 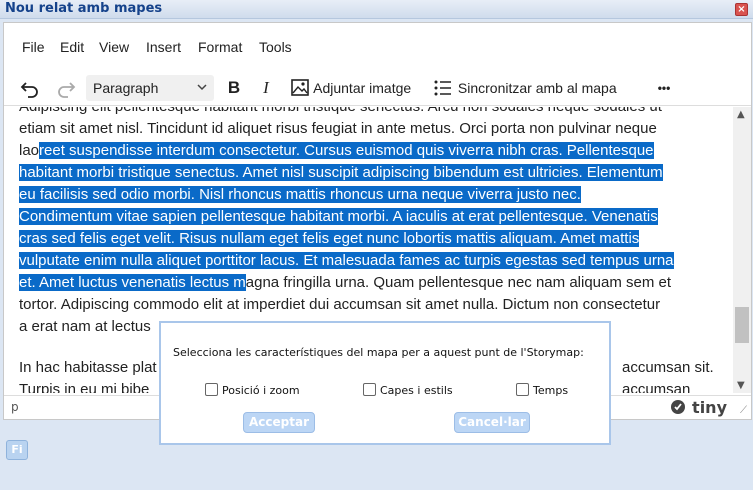 What do you see at coordinates (84, 8) in the screenshot?
I see `window-title: Nou relat amb mapes` at bounding box center [84, 8].